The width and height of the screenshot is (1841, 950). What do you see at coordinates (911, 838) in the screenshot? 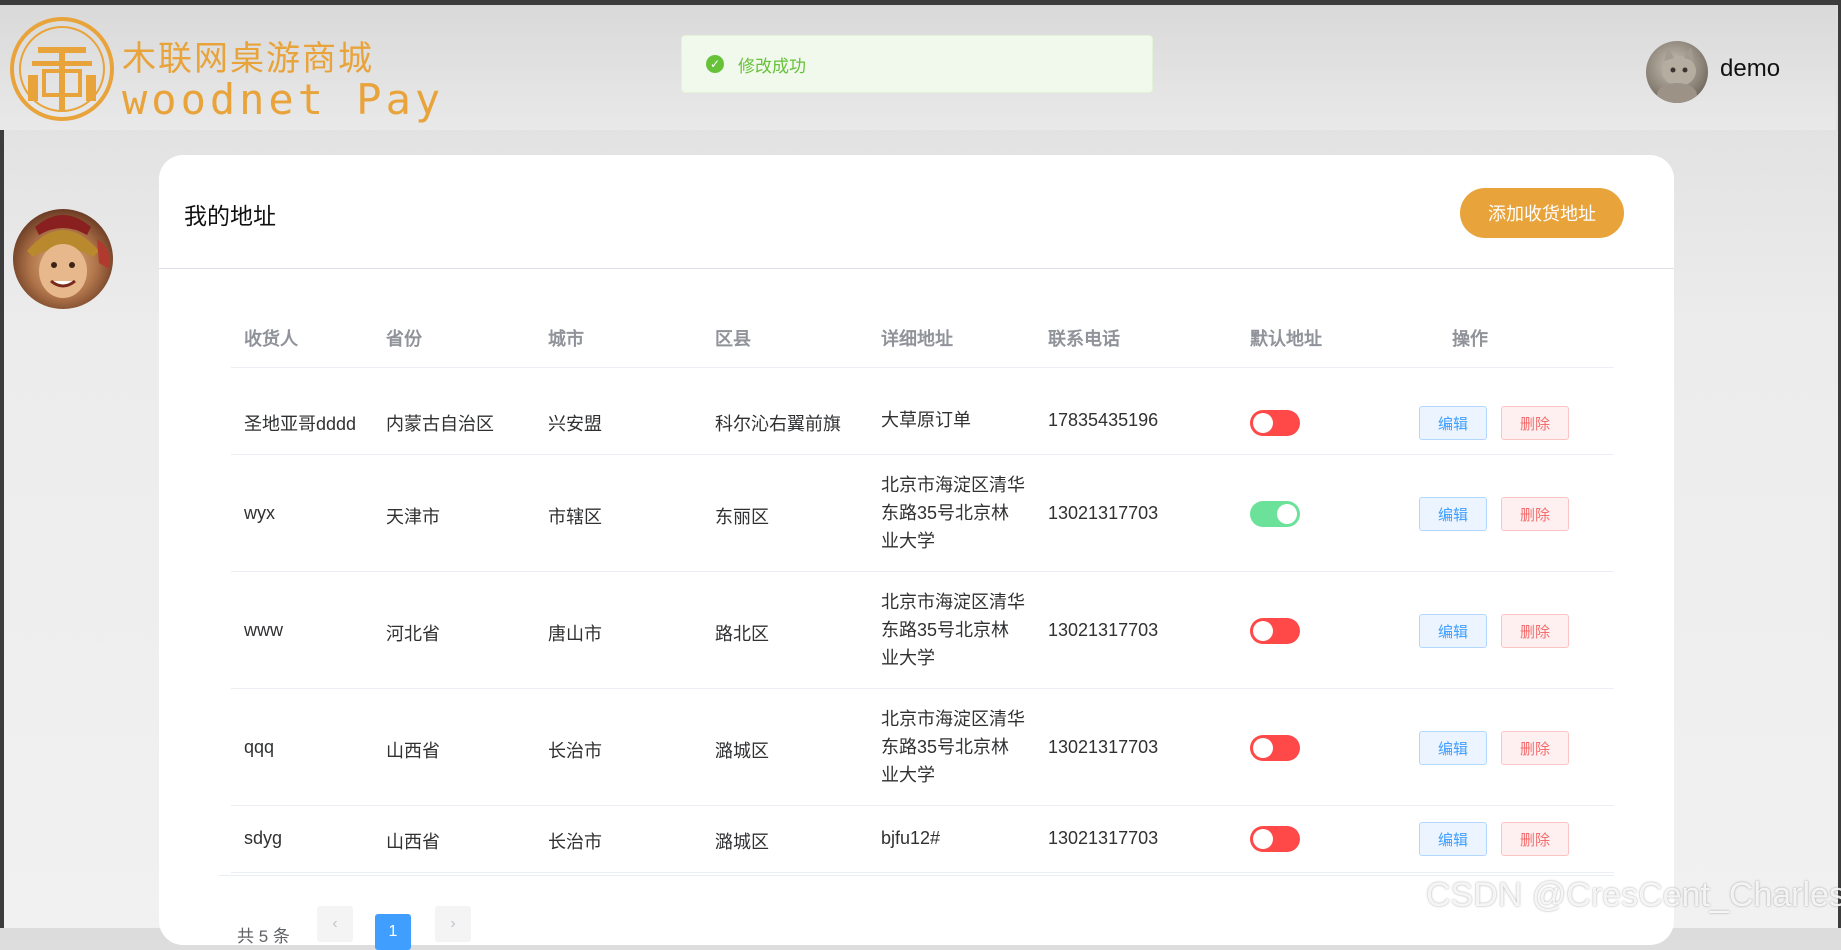
I see `address-line: bjfu12#` at bounding box center [911, 838].